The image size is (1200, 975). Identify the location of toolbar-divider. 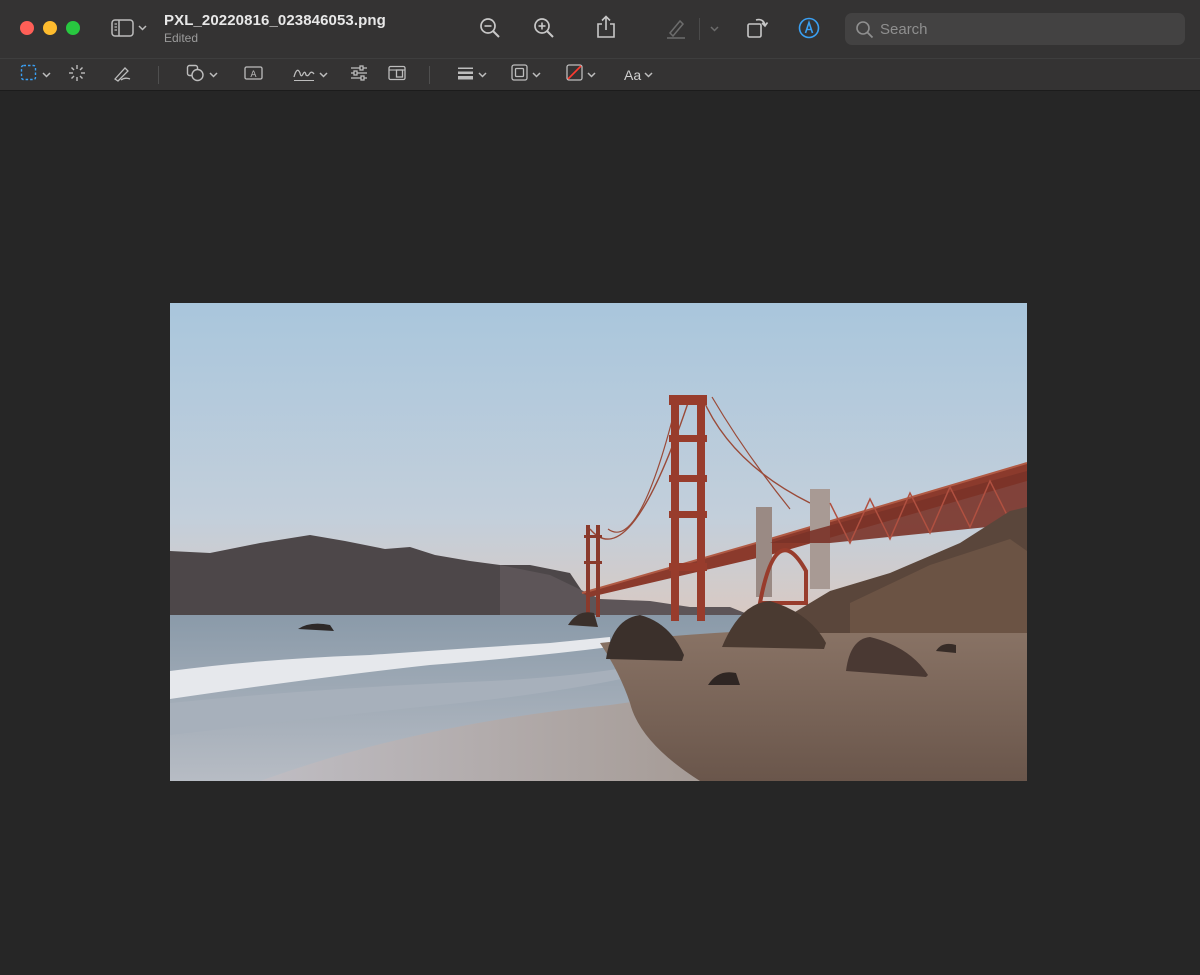
(699, 29).